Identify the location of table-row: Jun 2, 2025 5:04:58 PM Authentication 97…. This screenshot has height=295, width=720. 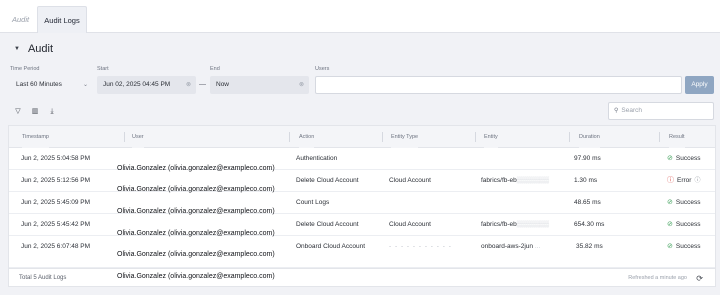
(362, 159).